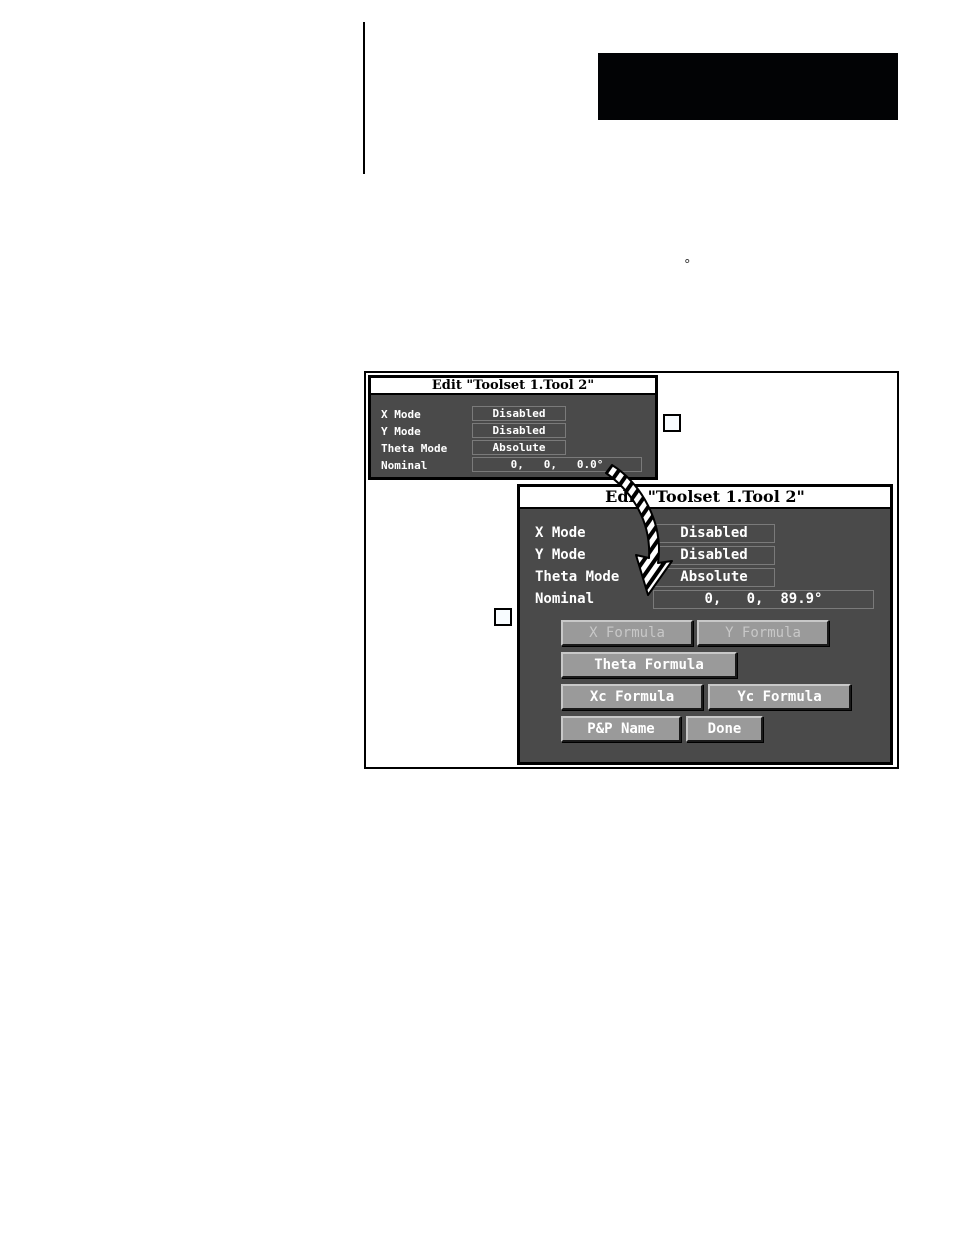 The image size is (954, 1235). What do you see at coordinates (687, 265) in the screenshot?
I see `degree-symbol: °` at bounding box center [687, 265].